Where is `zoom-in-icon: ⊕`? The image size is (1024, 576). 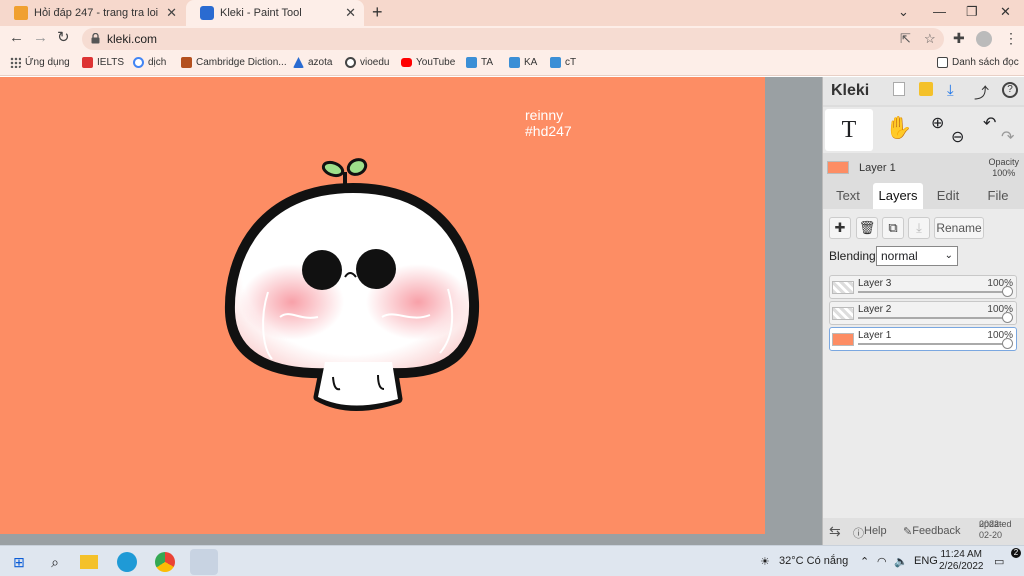
zoom-in-icon: ⊕ is located at coordinates (937, 123).